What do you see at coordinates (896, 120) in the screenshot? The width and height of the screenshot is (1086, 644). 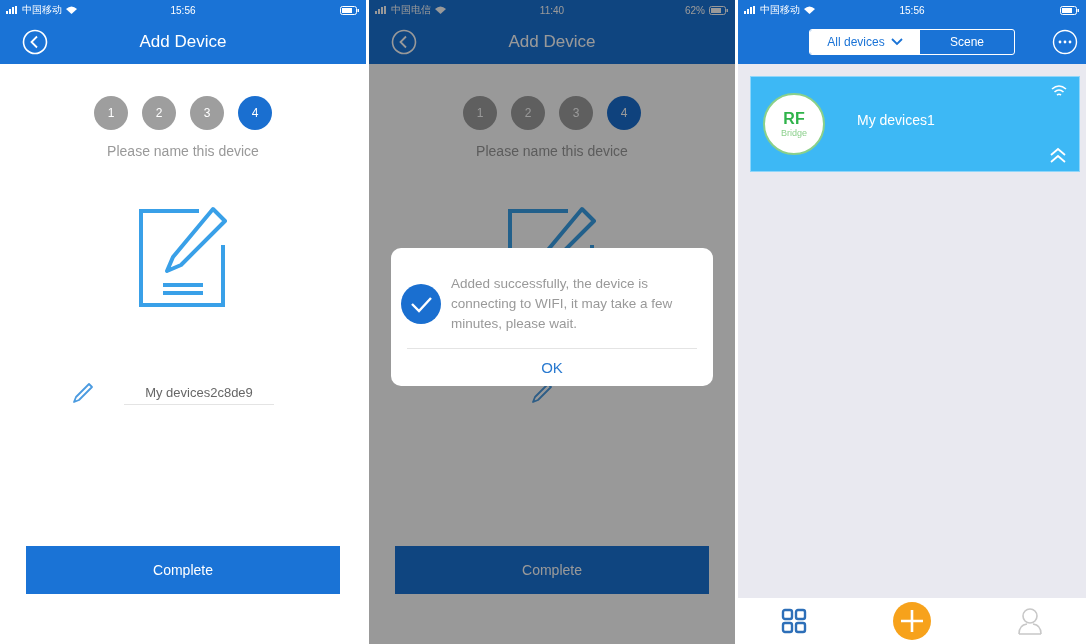 I see `device-name: My devices1` at bounding box center [896, 120].